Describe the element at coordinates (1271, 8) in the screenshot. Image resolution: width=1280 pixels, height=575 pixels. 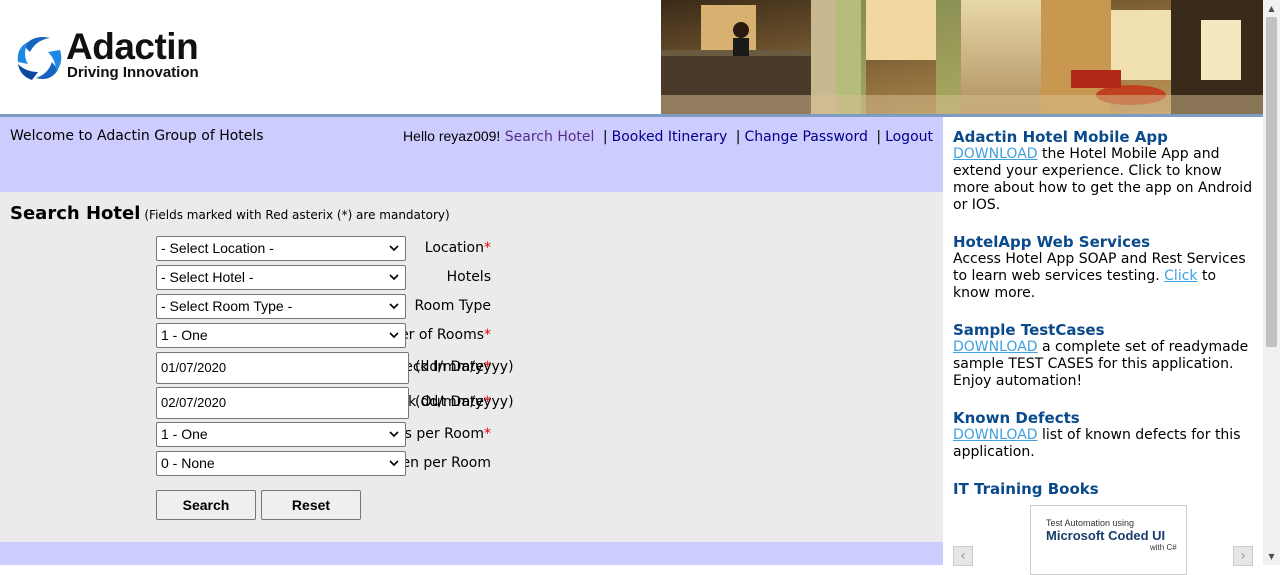
I see `scroll-up-icon: ▲` at that location.